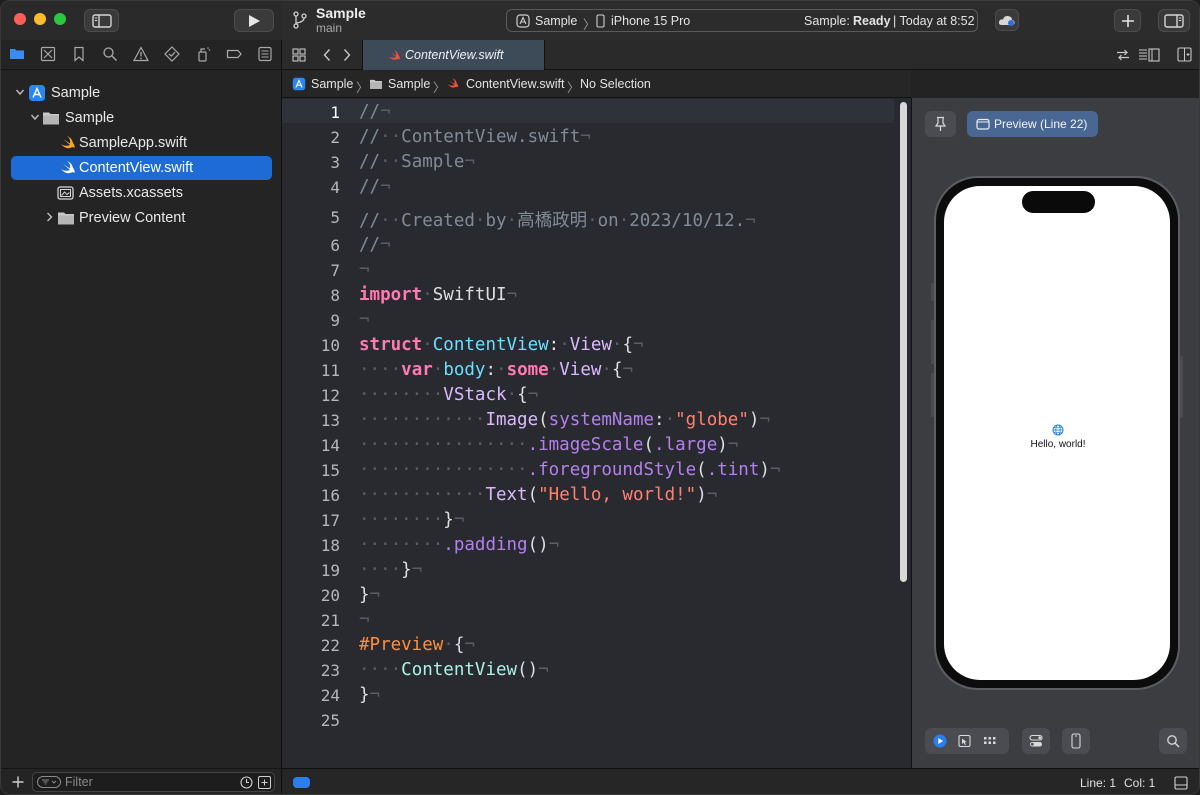 This screenshot has width=1200, height=795. I want to click on toggle-navigator-button, so click(101, 20).